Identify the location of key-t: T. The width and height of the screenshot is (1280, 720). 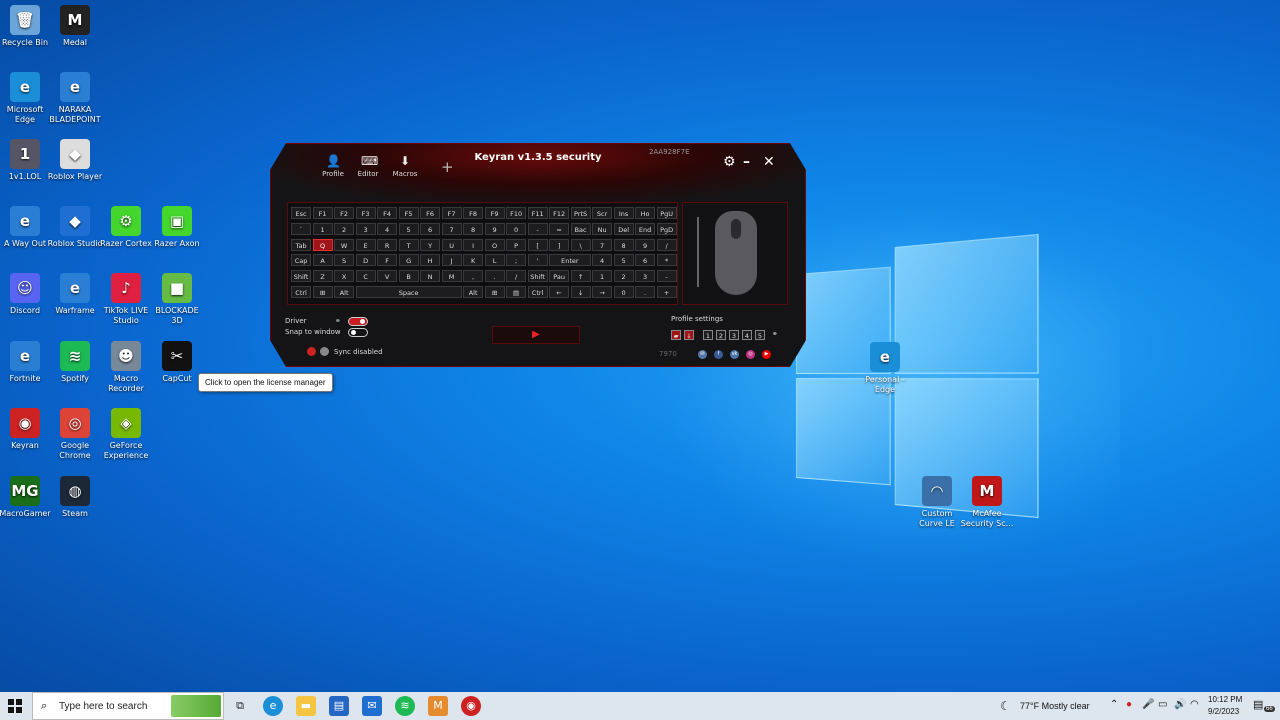
(409, 245).